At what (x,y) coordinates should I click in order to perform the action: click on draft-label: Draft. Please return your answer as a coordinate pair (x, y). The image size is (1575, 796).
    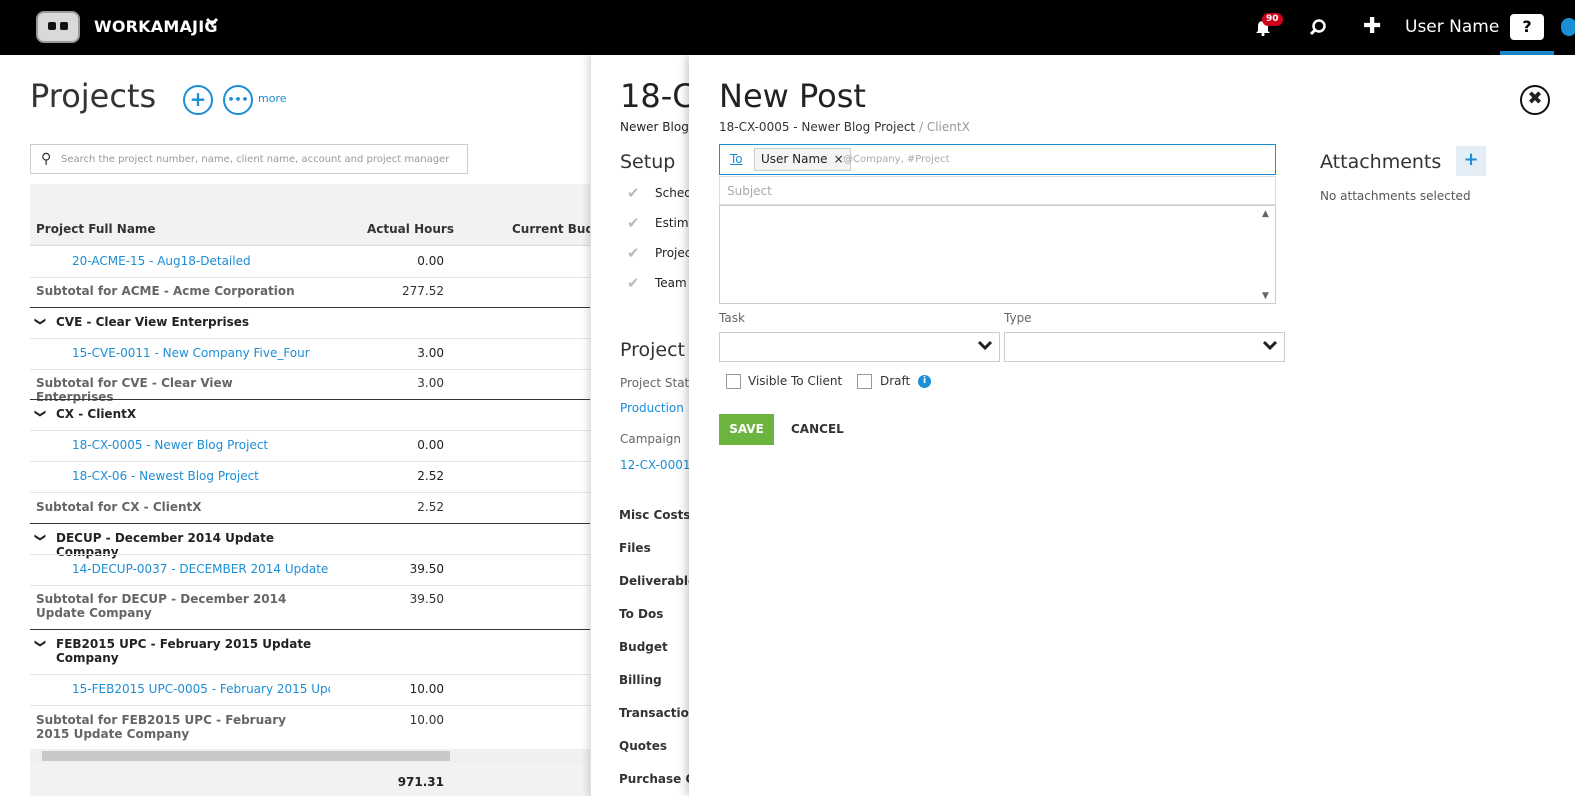
    Looking at the image, I should click on (895, 381).